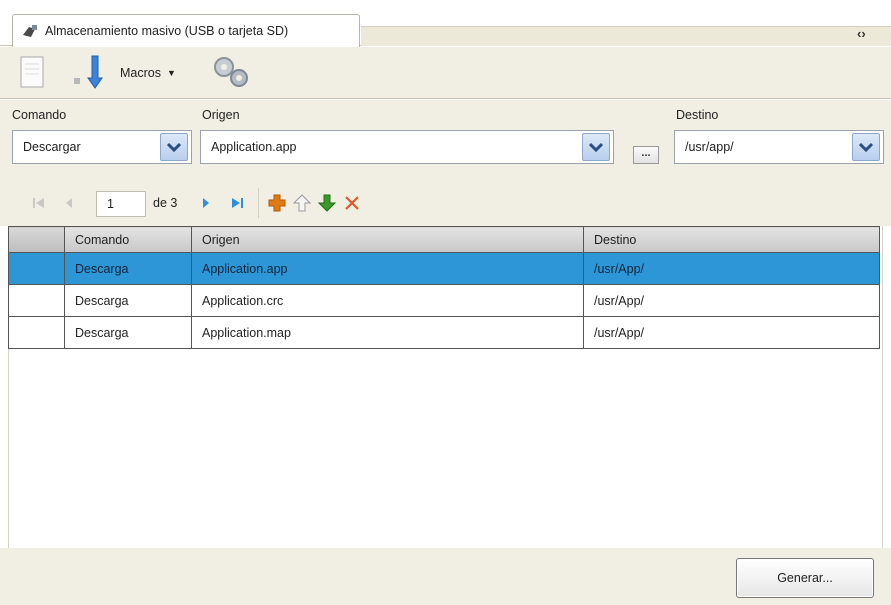 The height and width of the screenshot is (605, 891). What do you see at coordinates (387, 332) in the screenshot?
I see `cell-source: Application.map` at bounding box center [387, 332].